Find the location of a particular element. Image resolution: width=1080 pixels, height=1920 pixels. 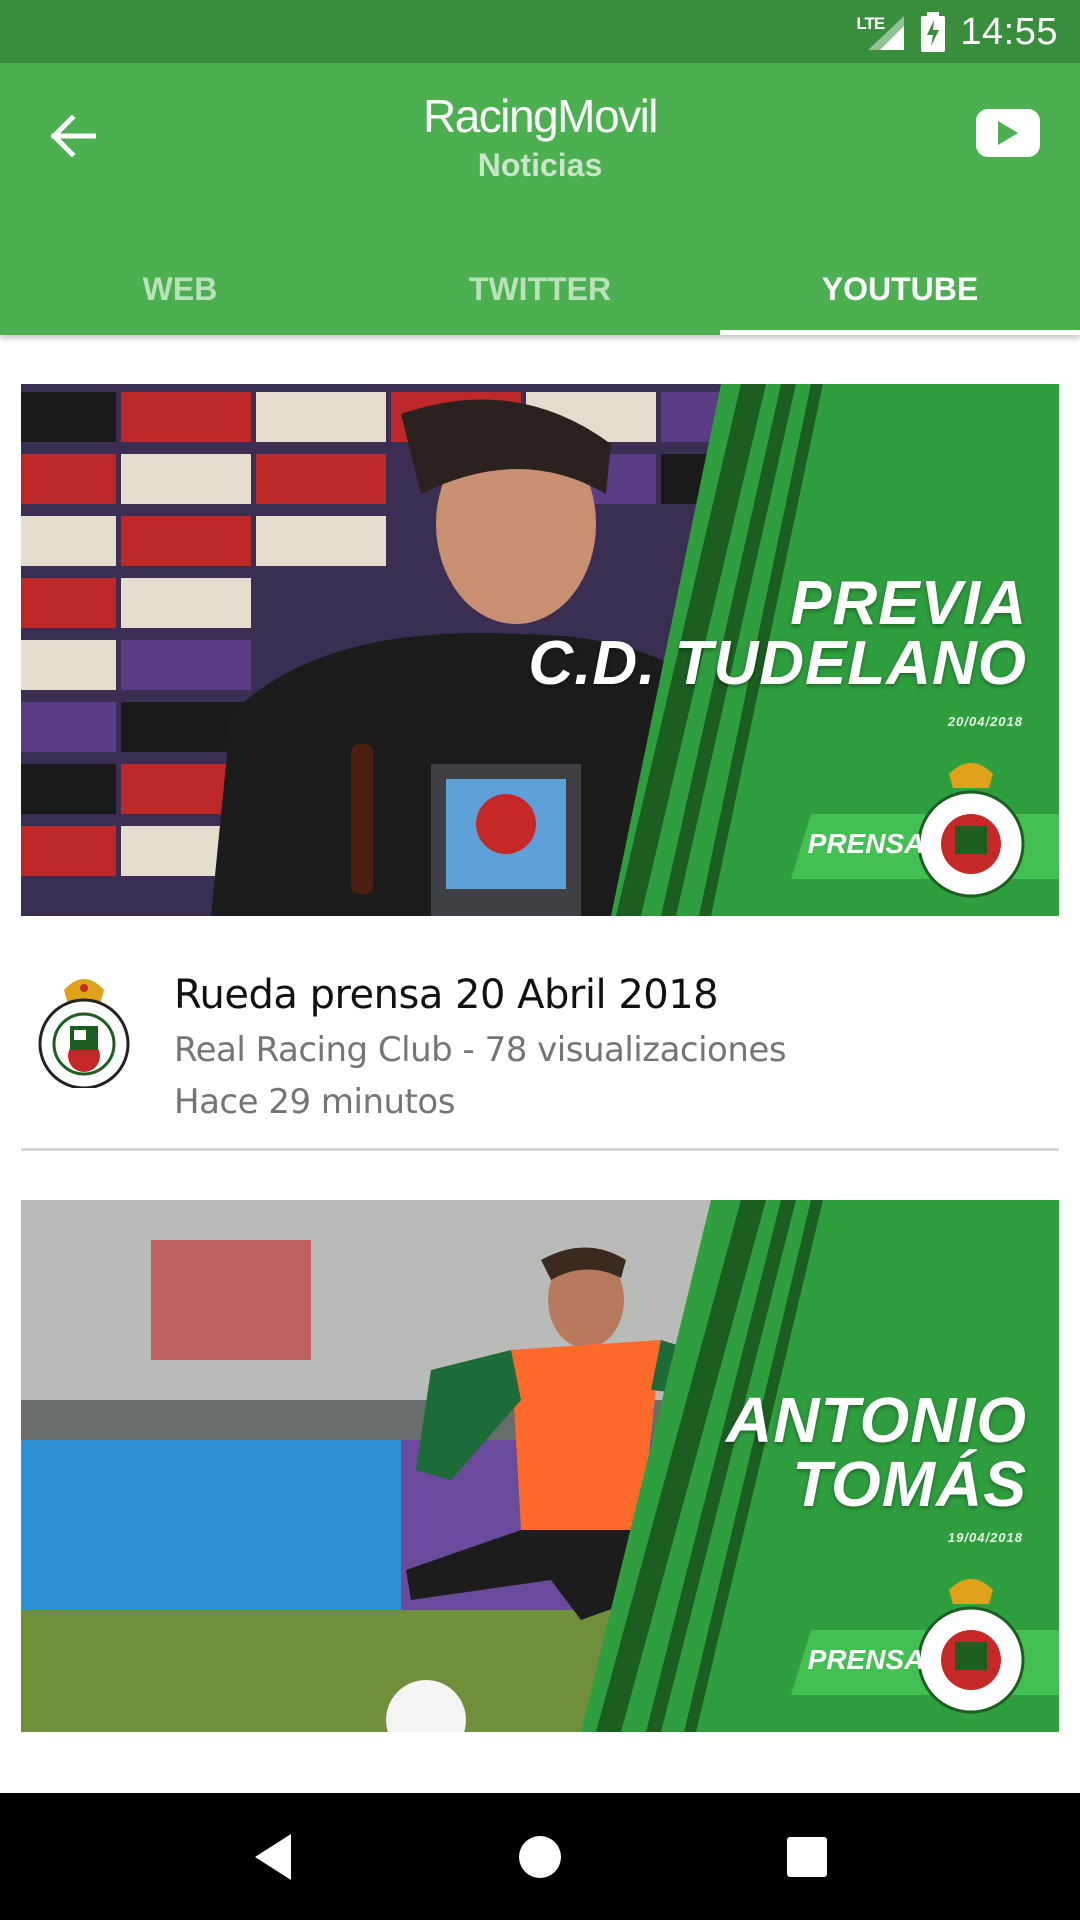

app-title: RacingMovil is located at coordinates (540, 116).